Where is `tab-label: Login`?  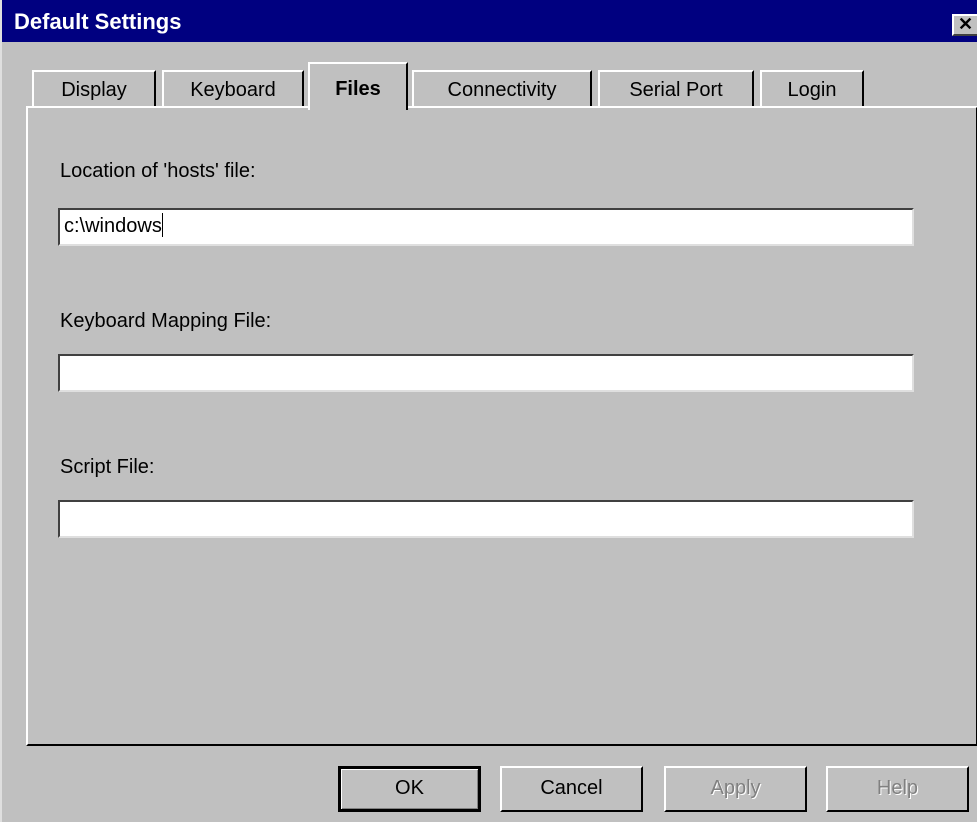 tab-label: Login is located at coordinates (812, 90).